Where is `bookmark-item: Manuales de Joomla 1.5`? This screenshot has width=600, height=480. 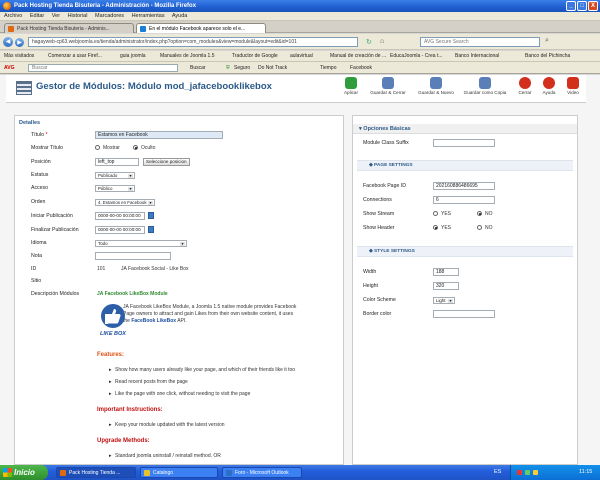 bookmark-item: Manuales de Joomla 1.5 is located at coordinates (187, 56).